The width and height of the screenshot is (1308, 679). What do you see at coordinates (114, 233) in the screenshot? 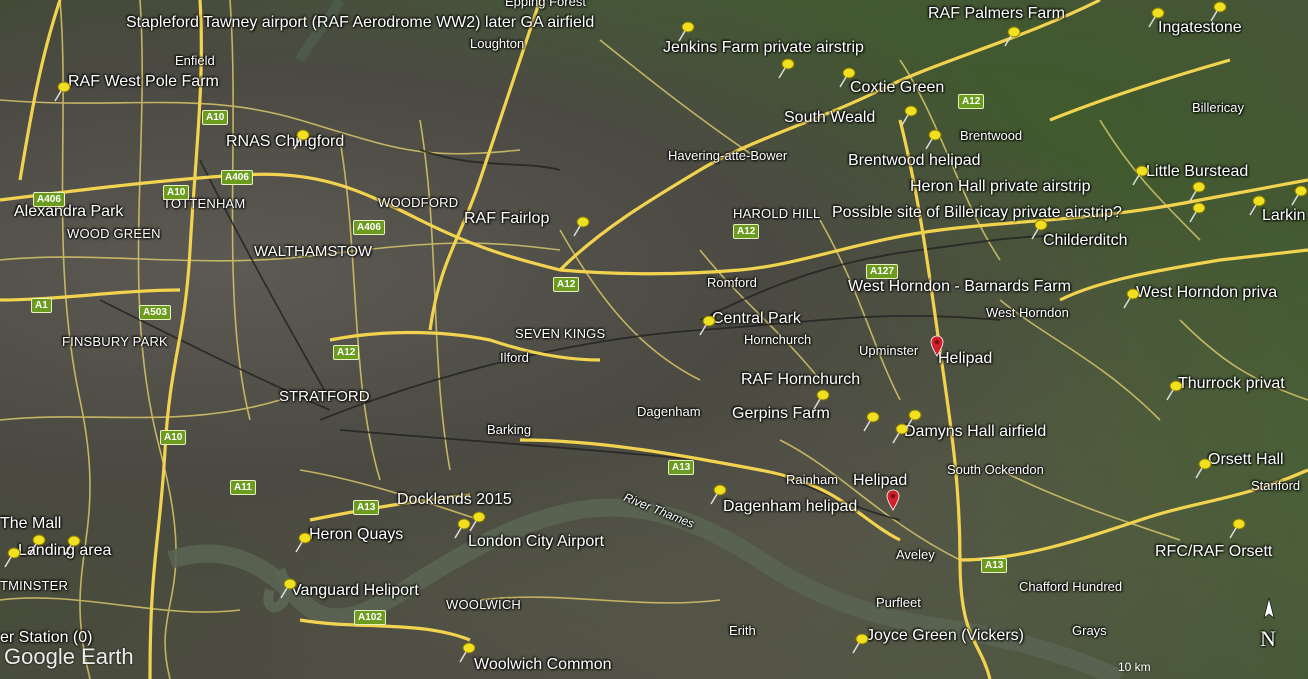
I see `place-label: WOOD GREEN` at bounding box center [114, 233].